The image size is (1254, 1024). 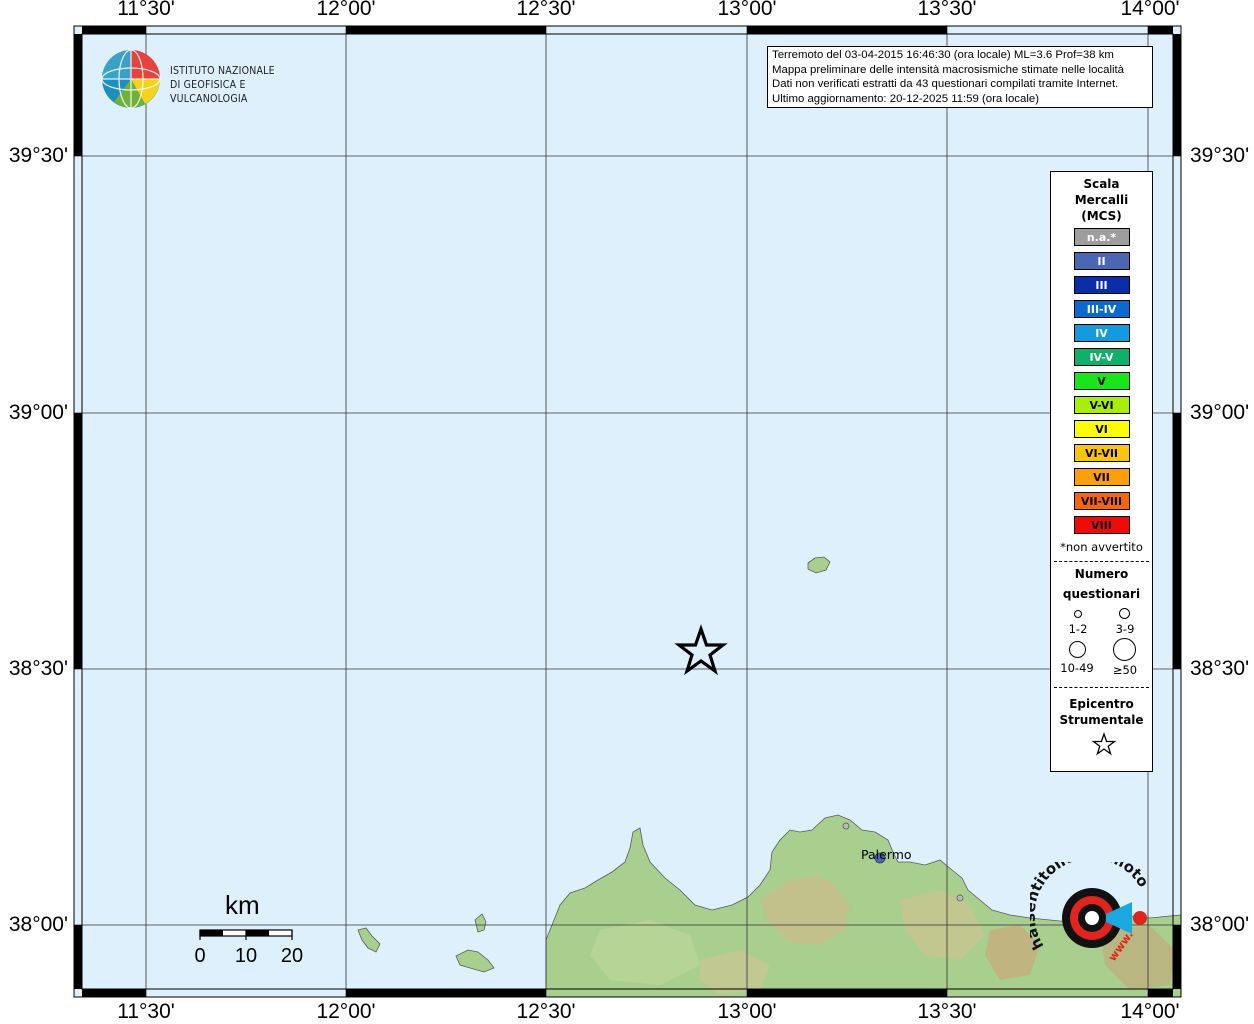 I want to click on intensity-swatch: VII, so click(x=1101, y=477).